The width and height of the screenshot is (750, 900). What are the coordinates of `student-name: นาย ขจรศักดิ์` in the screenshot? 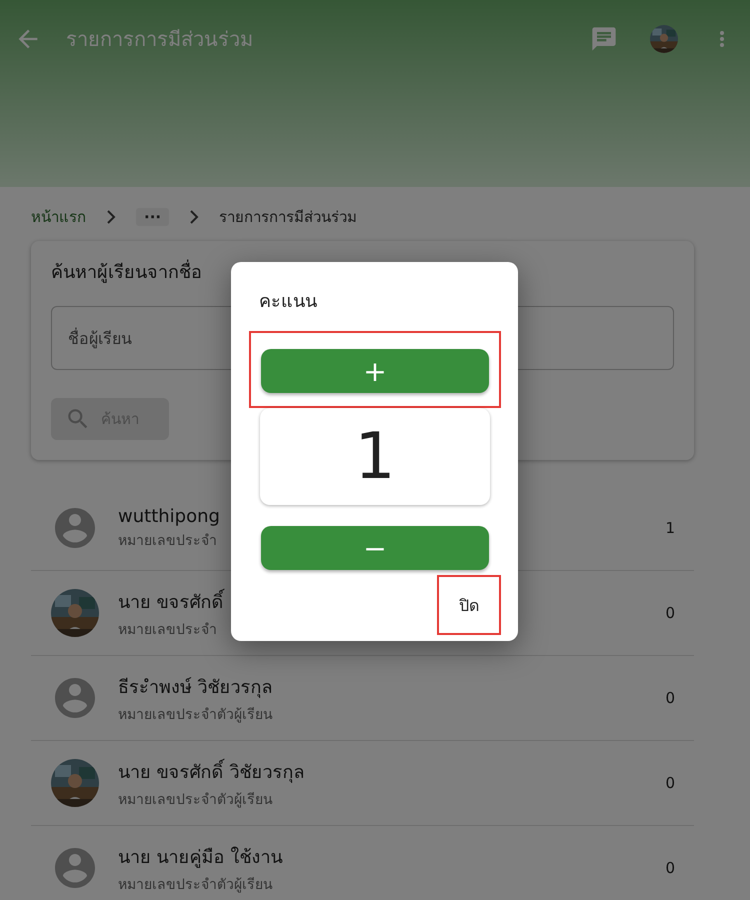 It's located at (171, 601).